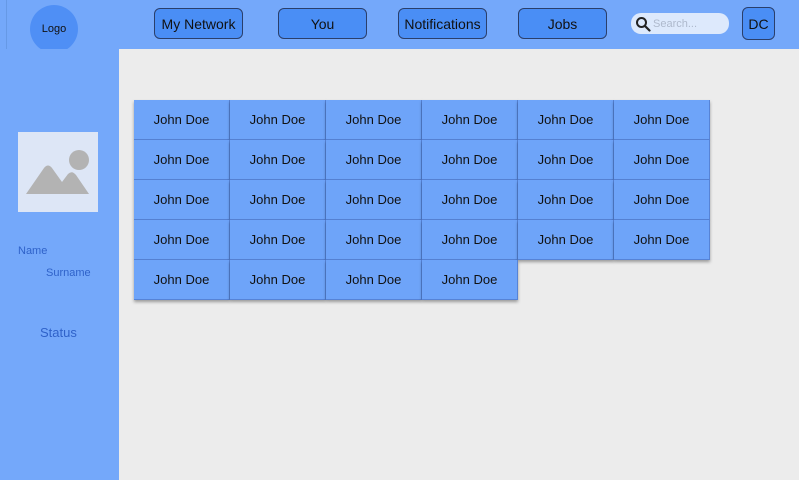 The height and width of the screenshot is (480, 799). I want to click on image-placeholder-icon, so click(57, 172).